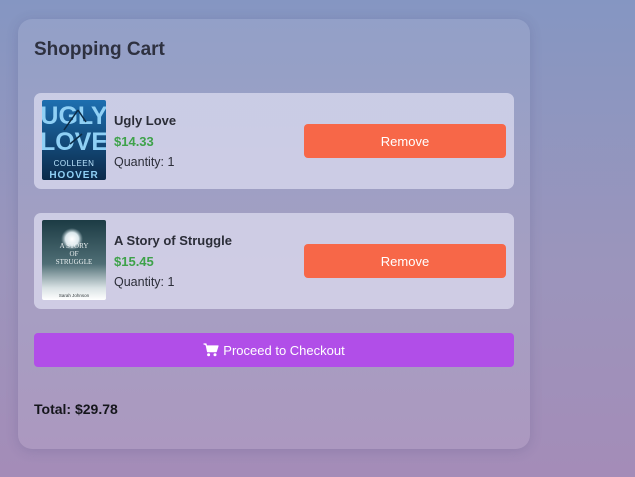  Describe the element at coordinates (74, 295) in the screenshot. I see `cover-author: Sarah Johnson` at that location.